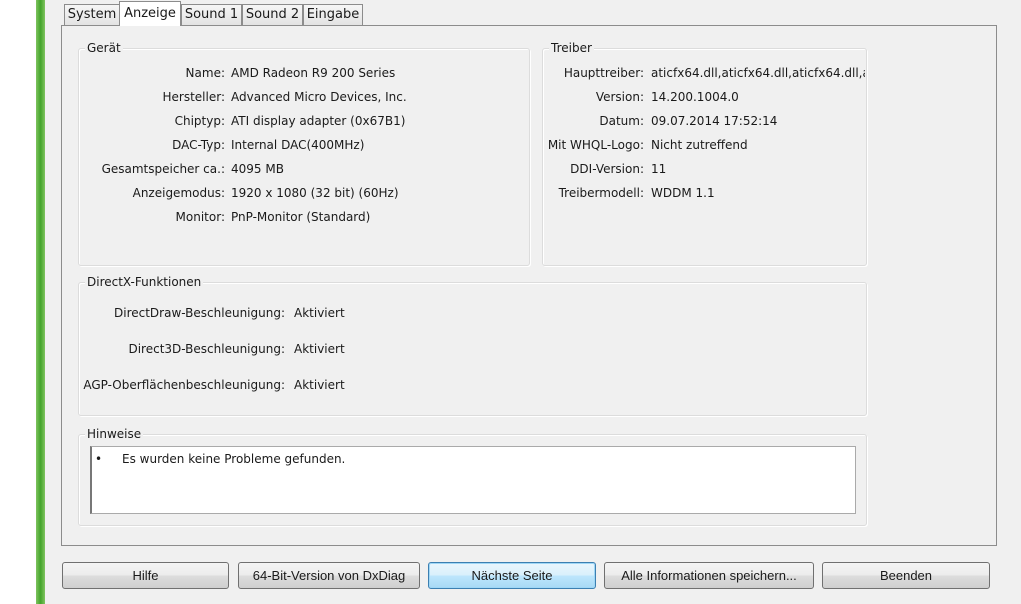  I want to click on treiber-label: Haupttreiber:, so click(603, 73).